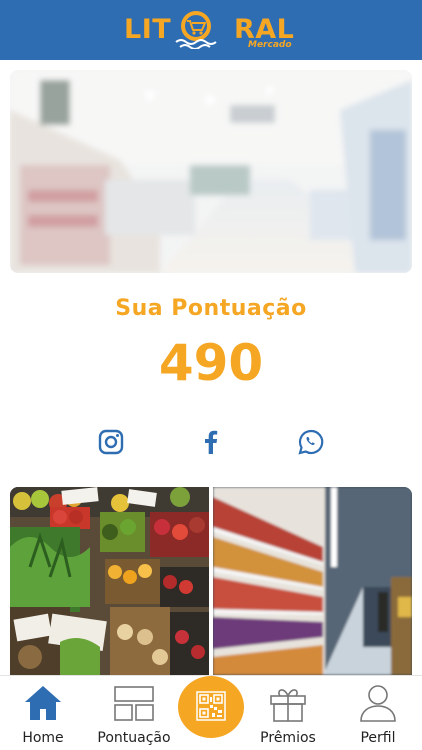  What do you see at coordinates (211, 308) in the screenshot?
I see `score-title: Sua Pontuação` at bounding box center [211, 308].